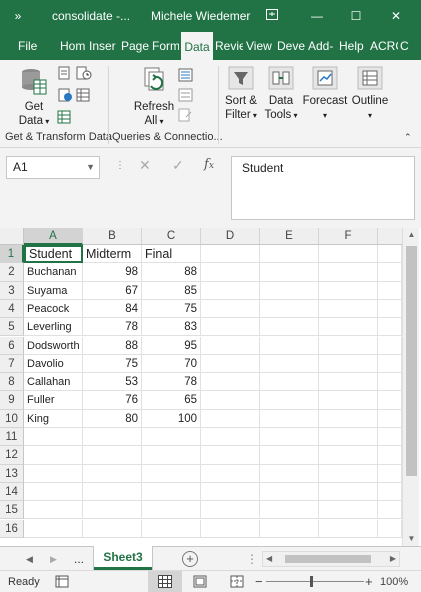 The width and height of the screenshot is (421, 592). What do you see at coordinates (165, 581) in the screenshot?
I see `normal-view-button` at bounding box center [165, 581].